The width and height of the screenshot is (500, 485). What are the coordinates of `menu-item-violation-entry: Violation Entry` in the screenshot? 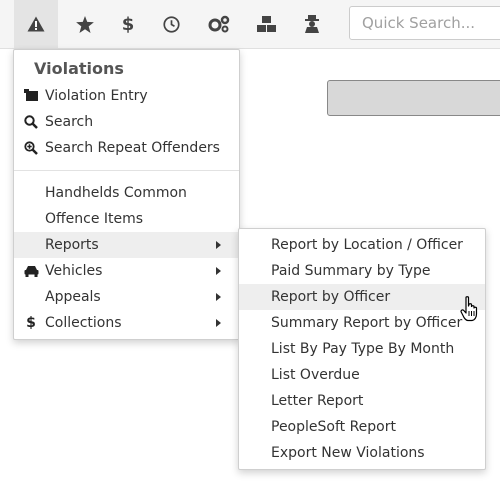 It's located at (126, 96).